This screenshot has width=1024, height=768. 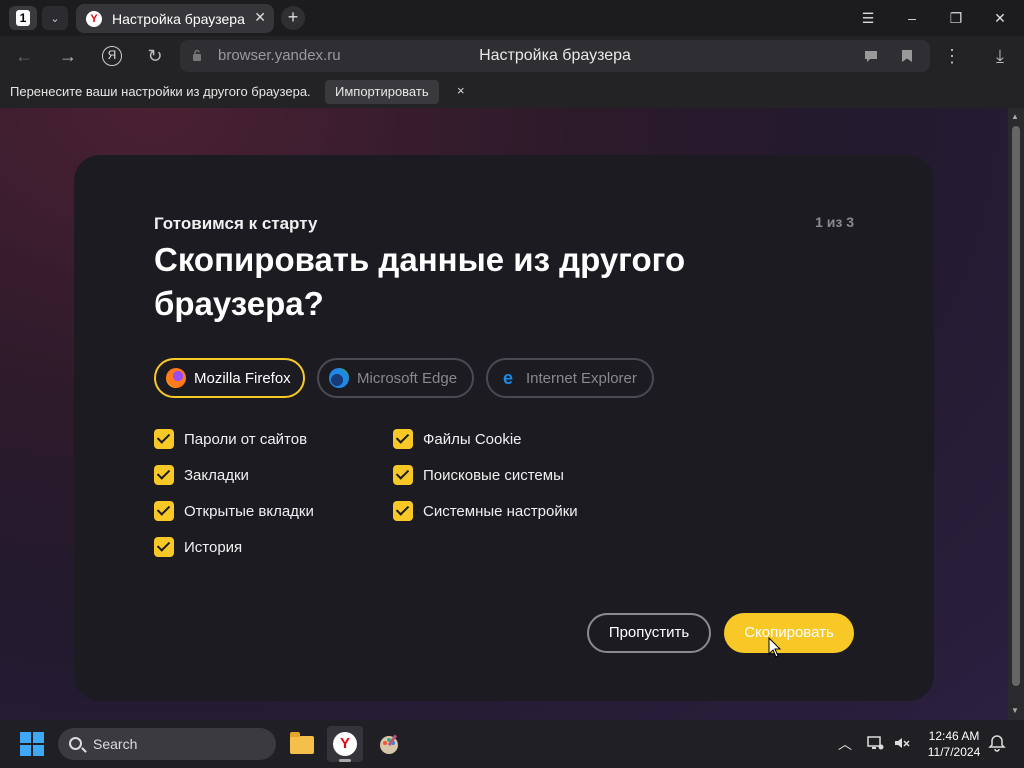 What do you see at coordinates (954, 744) in the screenshot?
I see `clock: 12:46 AM 11/7/2024` at bounding box center [954, 744].